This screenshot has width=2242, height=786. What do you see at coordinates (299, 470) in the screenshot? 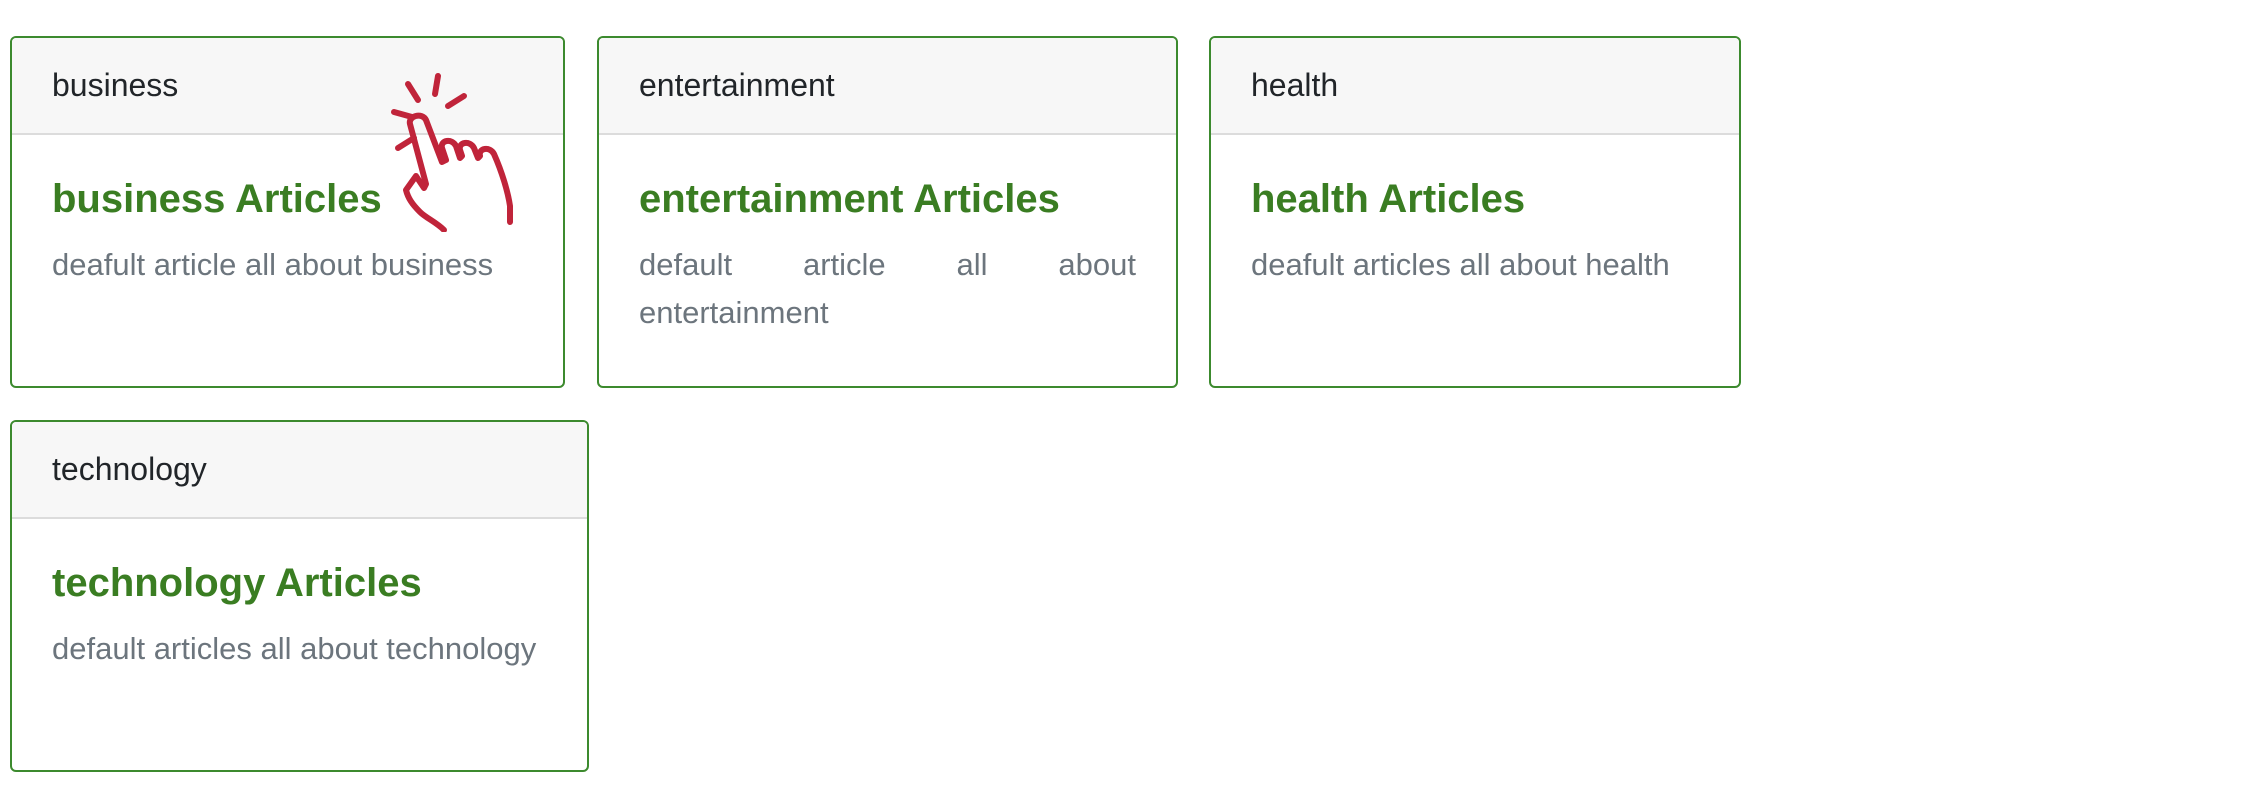
I see `card-header: technology` at bounding box center [299, 470].